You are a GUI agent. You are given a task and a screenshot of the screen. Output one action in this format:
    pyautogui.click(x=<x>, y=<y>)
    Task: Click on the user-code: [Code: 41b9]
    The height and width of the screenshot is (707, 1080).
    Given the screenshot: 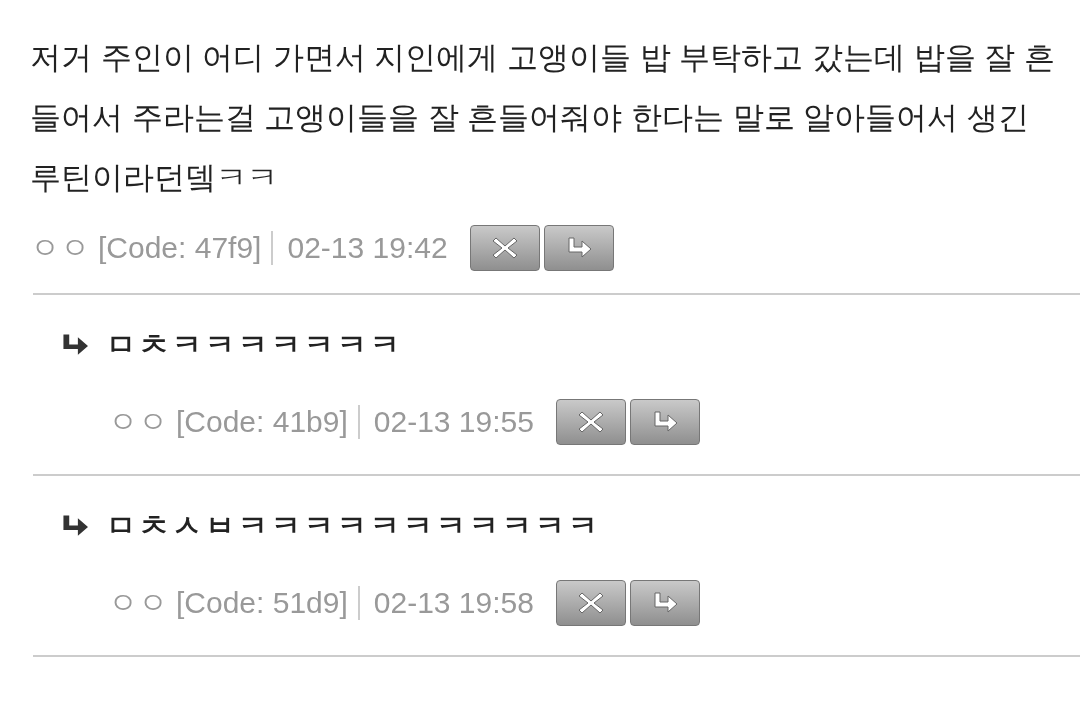 What is the action you would take?
    pyautogui.click(x=262, y=422)
    